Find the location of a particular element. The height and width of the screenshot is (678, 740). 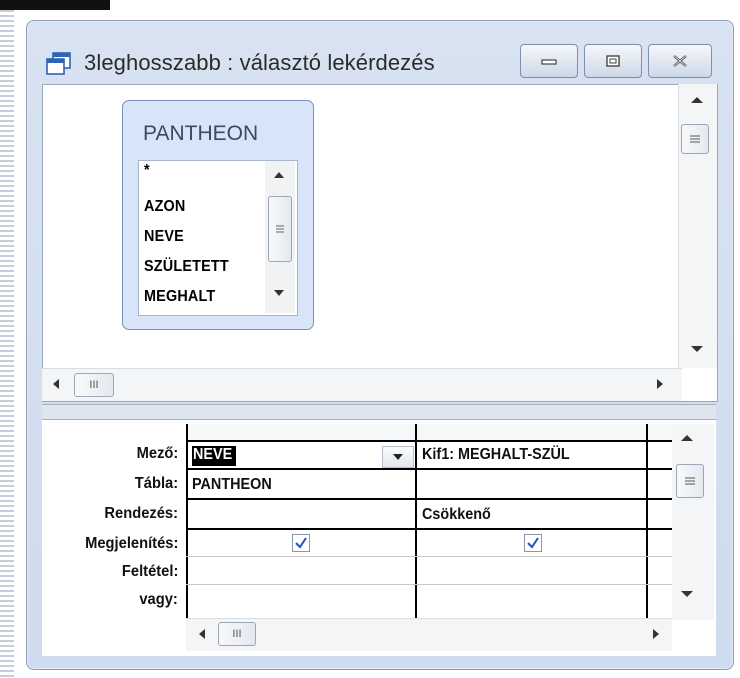

row-label-field: Mező: is located at coordinates (157, 453).